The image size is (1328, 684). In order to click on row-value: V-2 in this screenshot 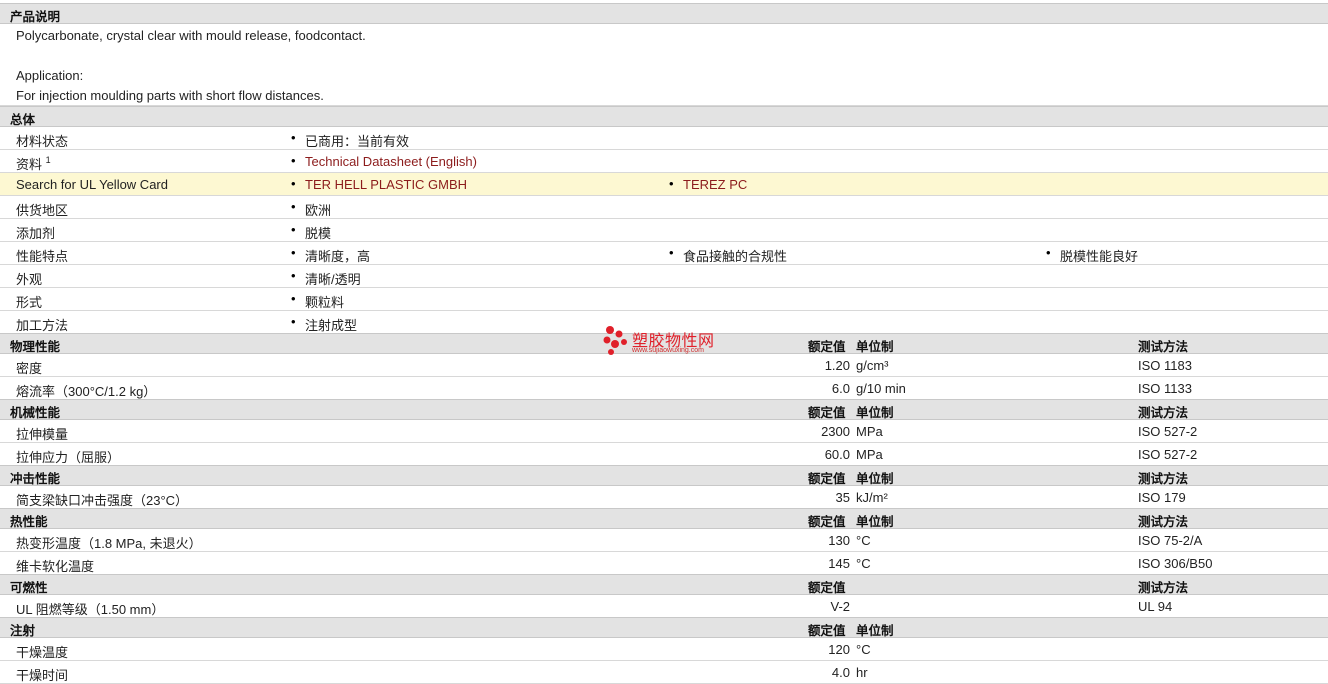, I will do `click(840, 606)`.